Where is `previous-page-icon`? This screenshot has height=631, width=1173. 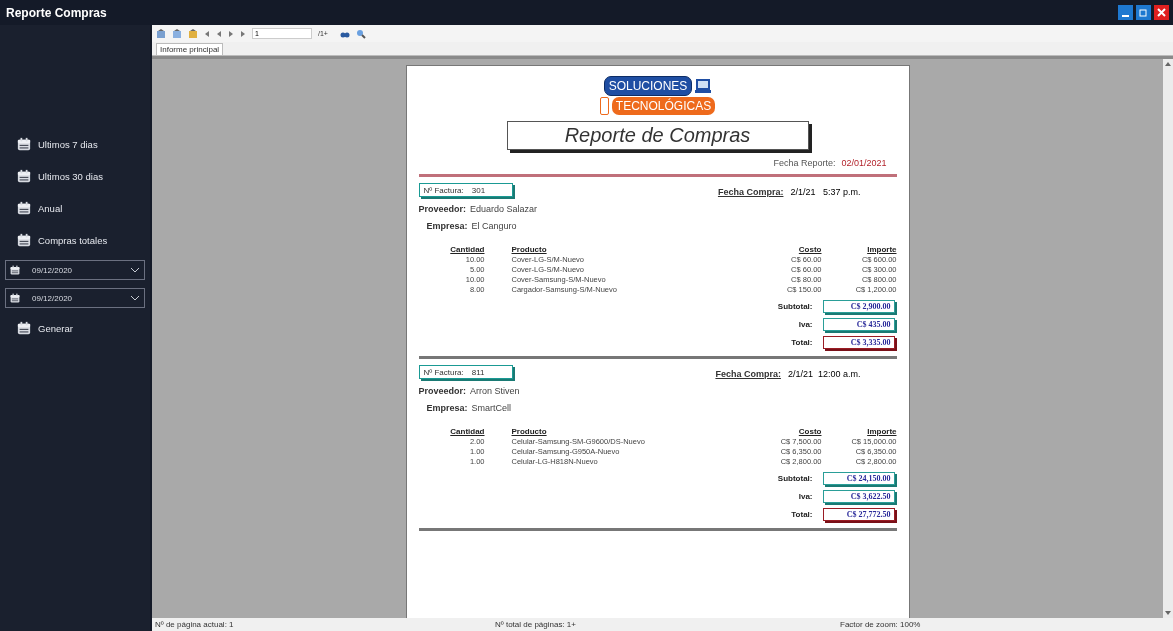
previous-page-icon is located at coordinates (219, 33).